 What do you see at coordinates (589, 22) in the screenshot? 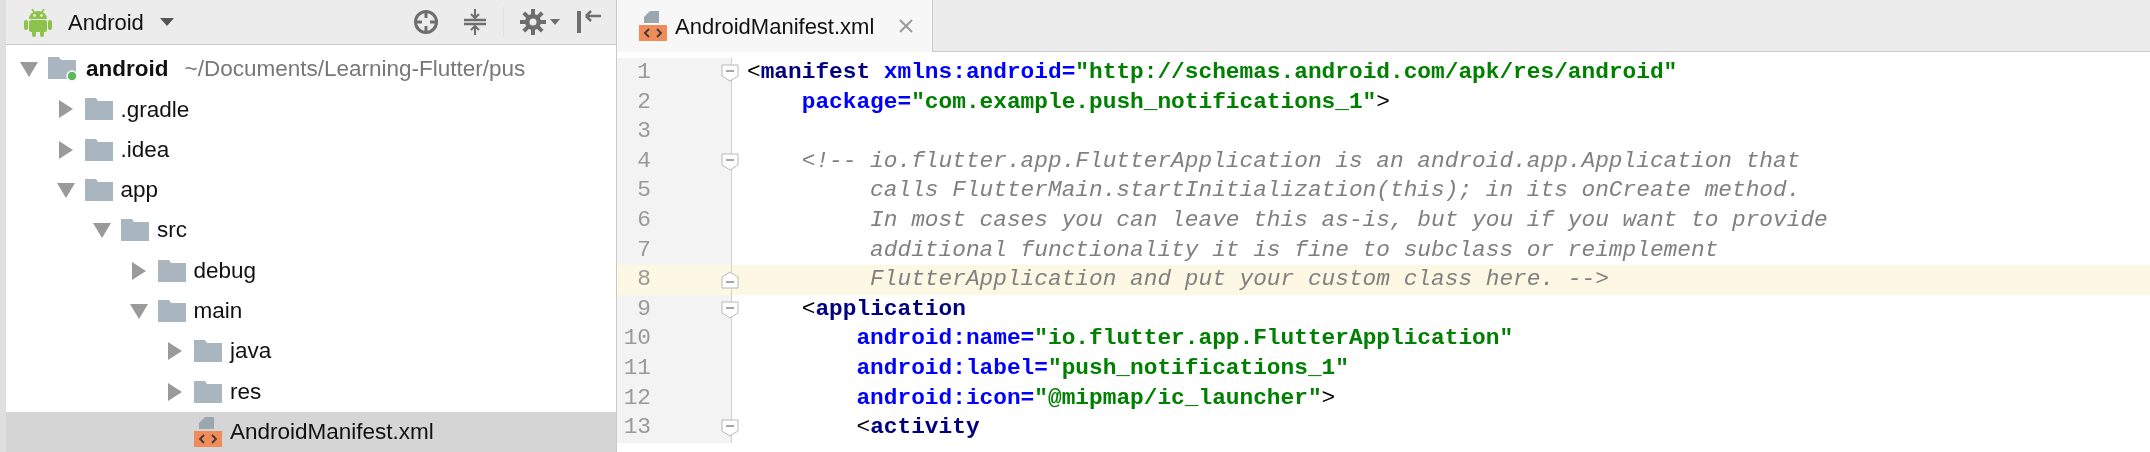
I see `hide-panel-icon` at bounding box center [589, 22].